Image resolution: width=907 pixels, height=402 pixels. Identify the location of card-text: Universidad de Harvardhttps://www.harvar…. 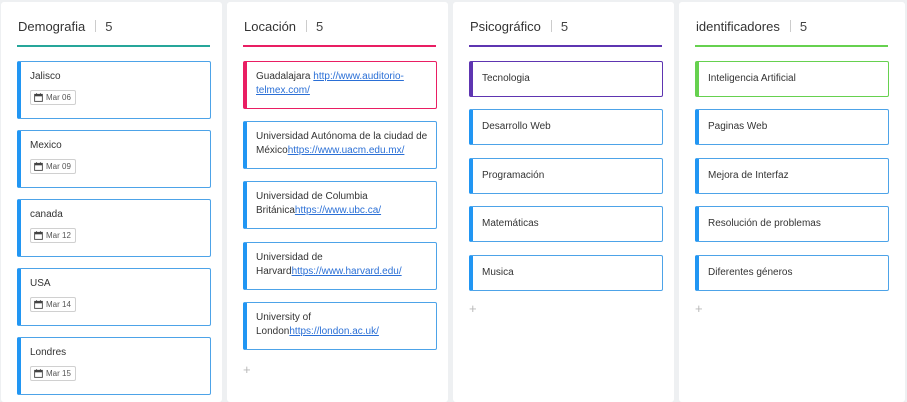
(342, 265).